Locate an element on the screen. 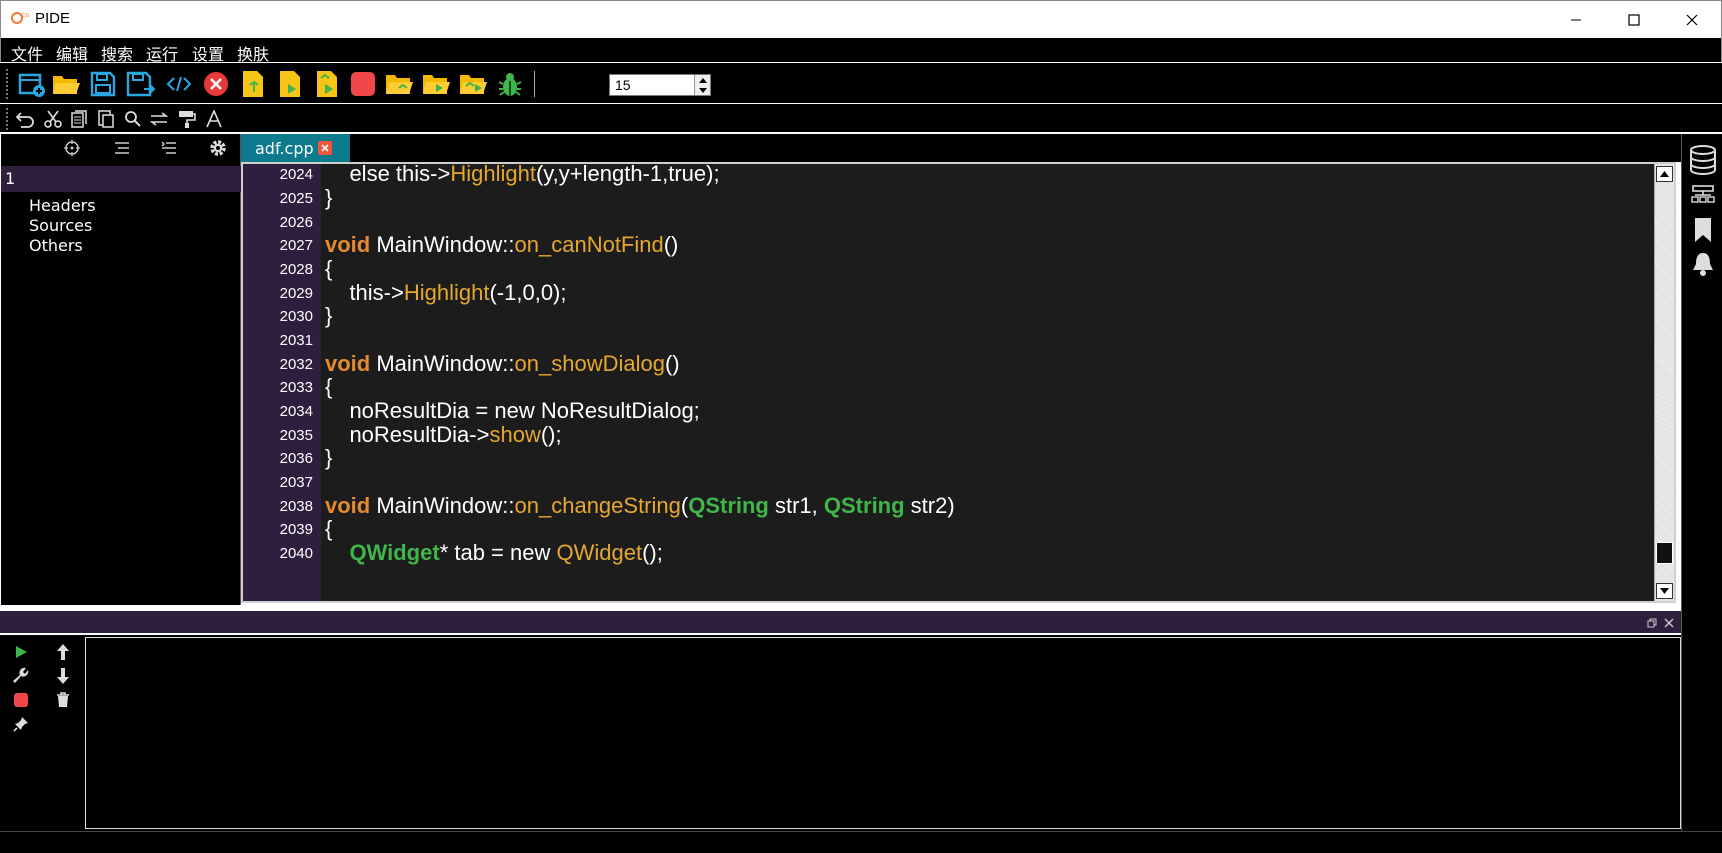 Image resolution: width=1722 pixels, height=853 pixels. database-icon is located at coordinates (1703, 160).